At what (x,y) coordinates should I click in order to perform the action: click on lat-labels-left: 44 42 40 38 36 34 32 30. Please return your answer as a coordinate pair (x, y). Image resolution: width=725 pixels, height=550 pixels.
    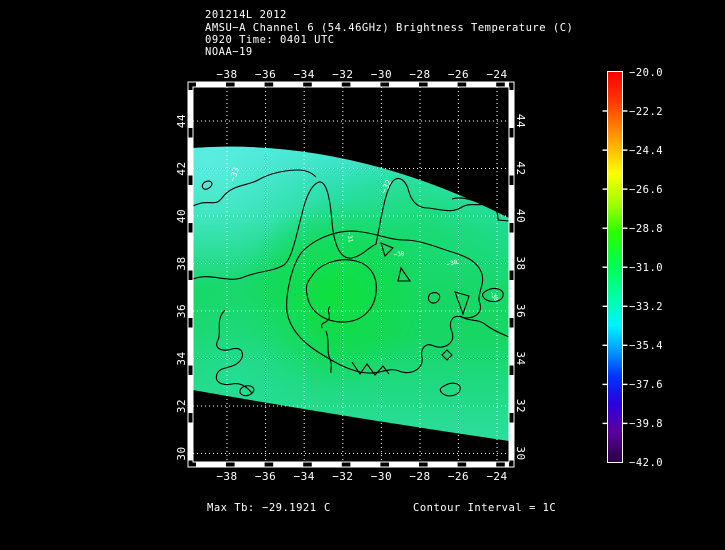
    Looking at the image, I should click on (181, 287).